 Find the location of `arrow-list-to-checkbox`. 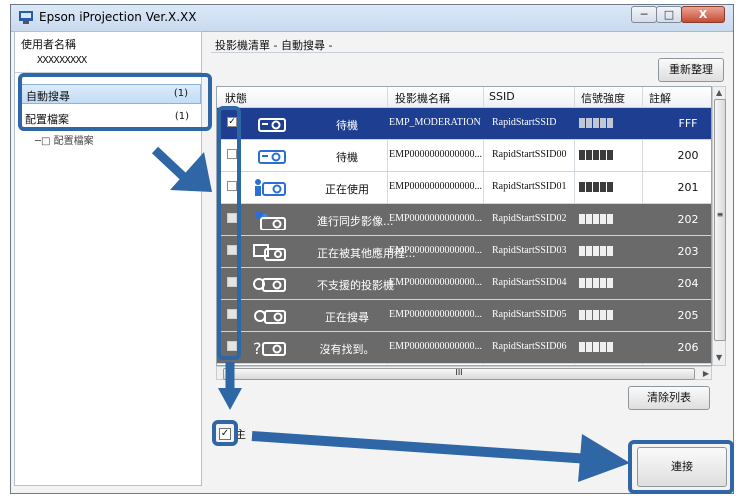

arrow-list-to-checkbox is located at coordinates (230, 386).